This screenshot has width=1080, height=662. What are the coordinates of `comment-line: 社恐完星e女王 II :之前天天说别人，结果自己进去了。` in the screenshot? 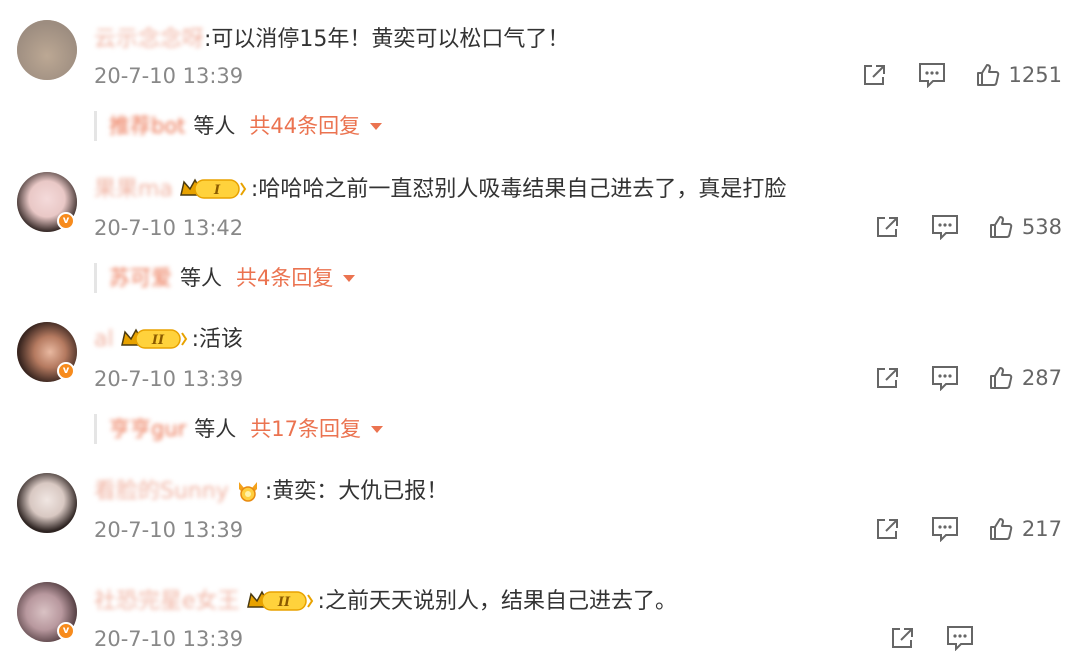 It's located at (385, 602).